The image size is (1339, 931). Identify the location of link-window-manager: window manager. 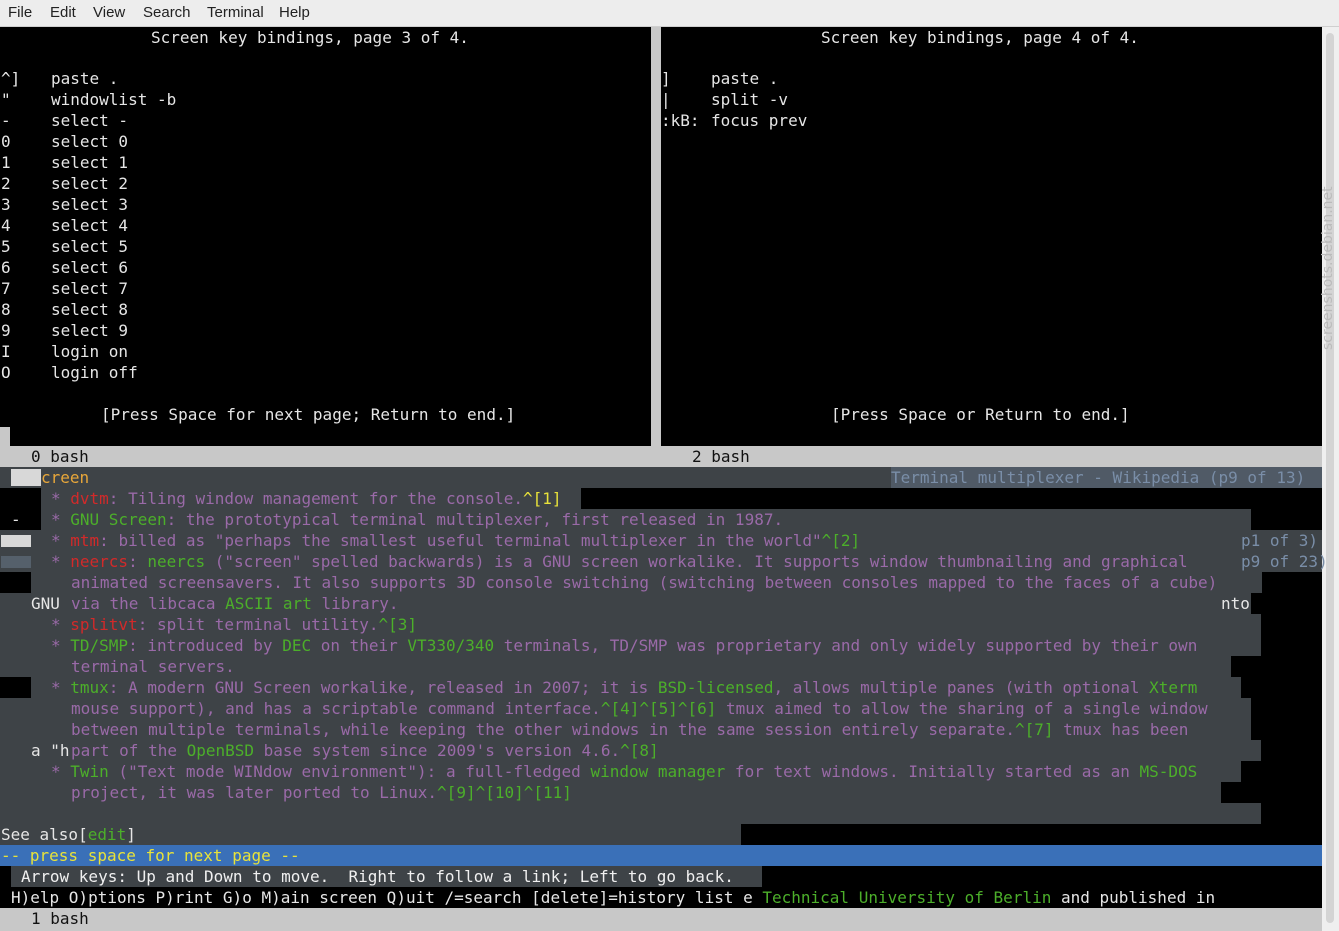
(657, 771).